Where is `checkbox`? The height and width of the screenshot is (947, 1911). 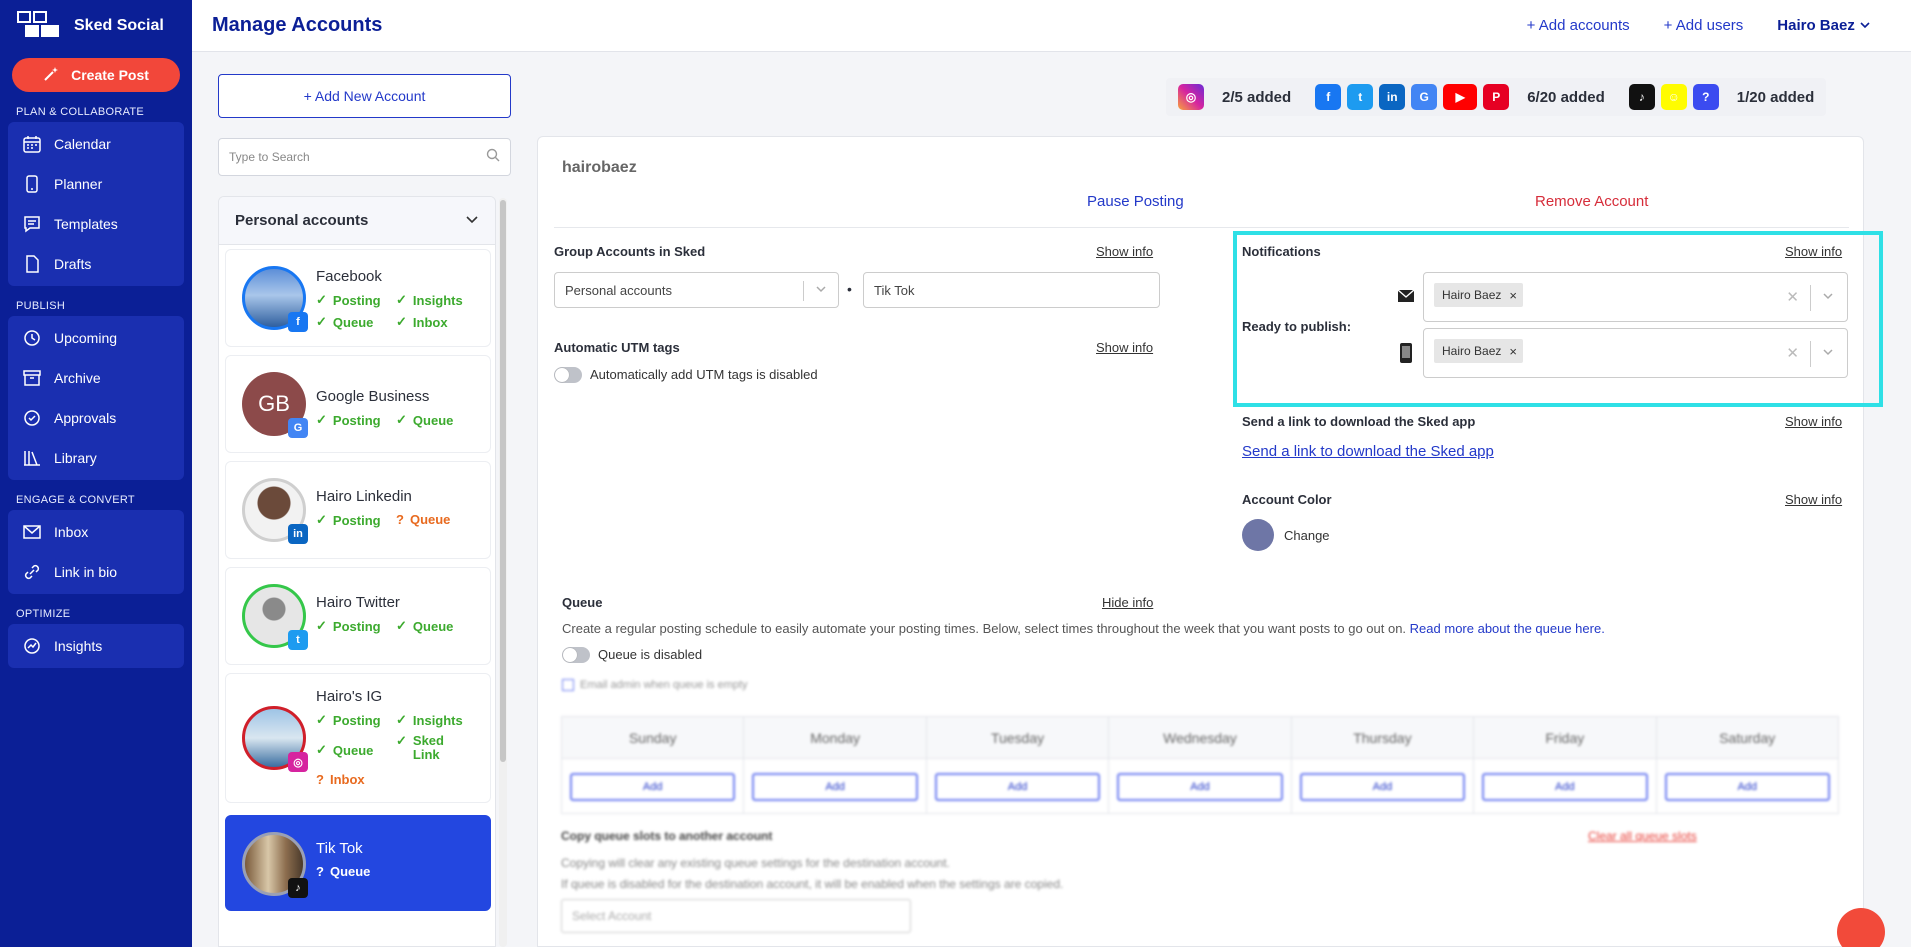
checkbox is located at coordinates (568, 685).